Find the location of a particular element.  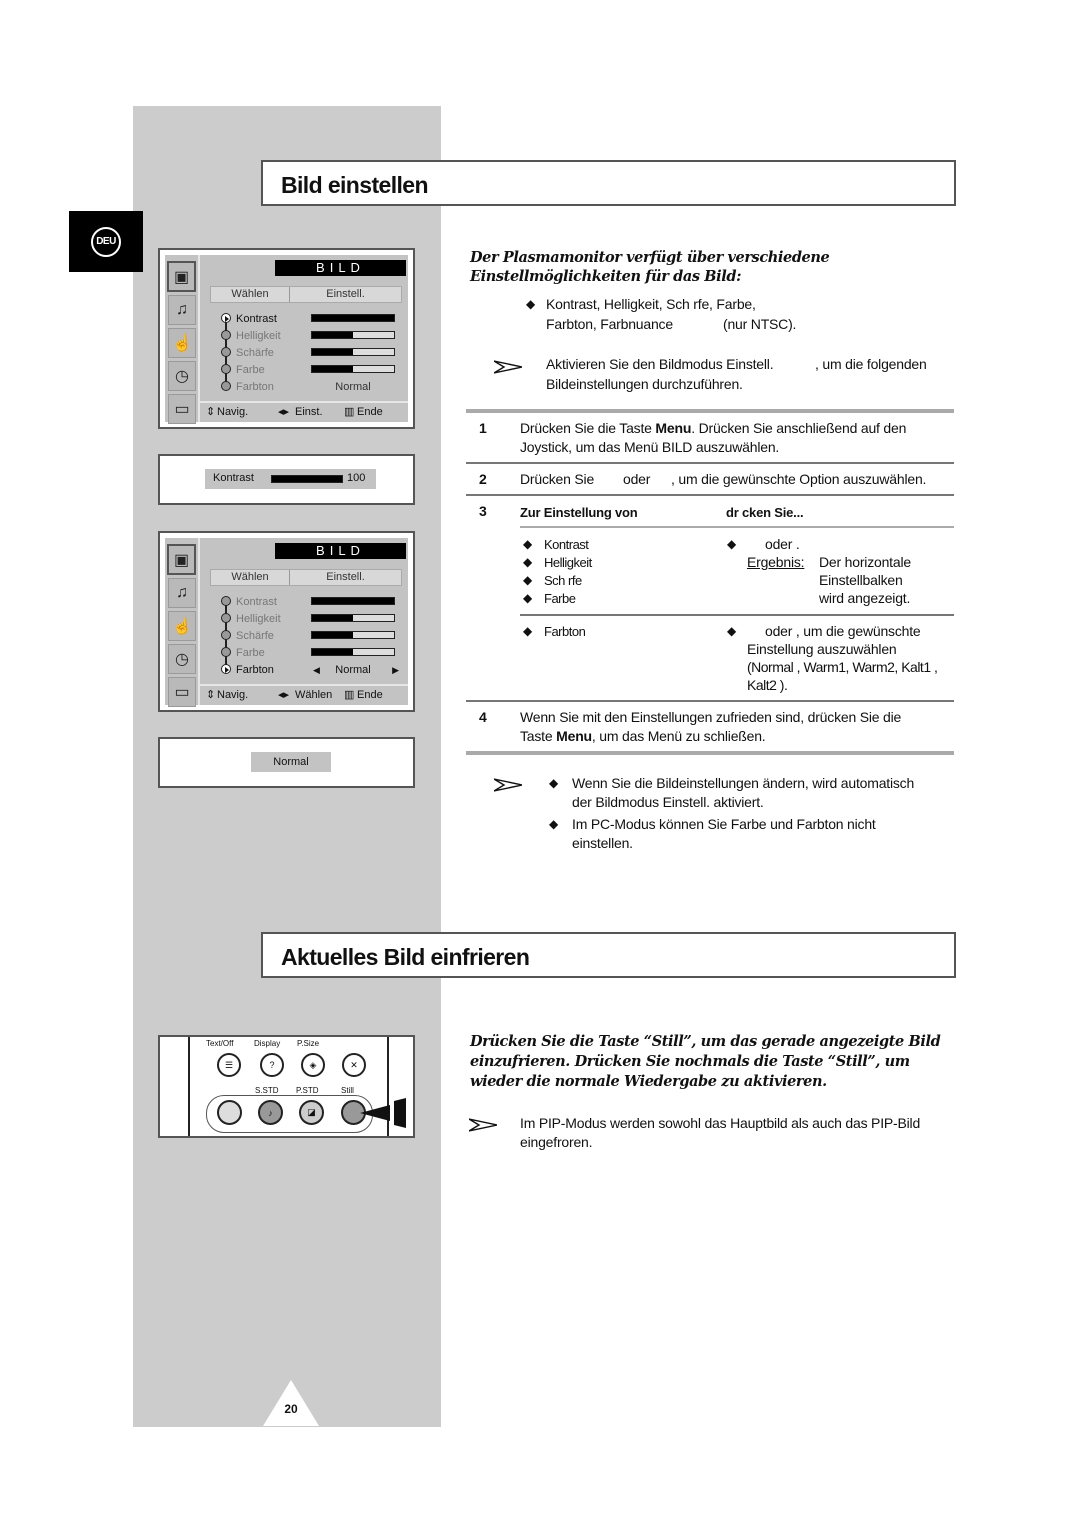

display-button: ? is located at coordinates (272, 1065).